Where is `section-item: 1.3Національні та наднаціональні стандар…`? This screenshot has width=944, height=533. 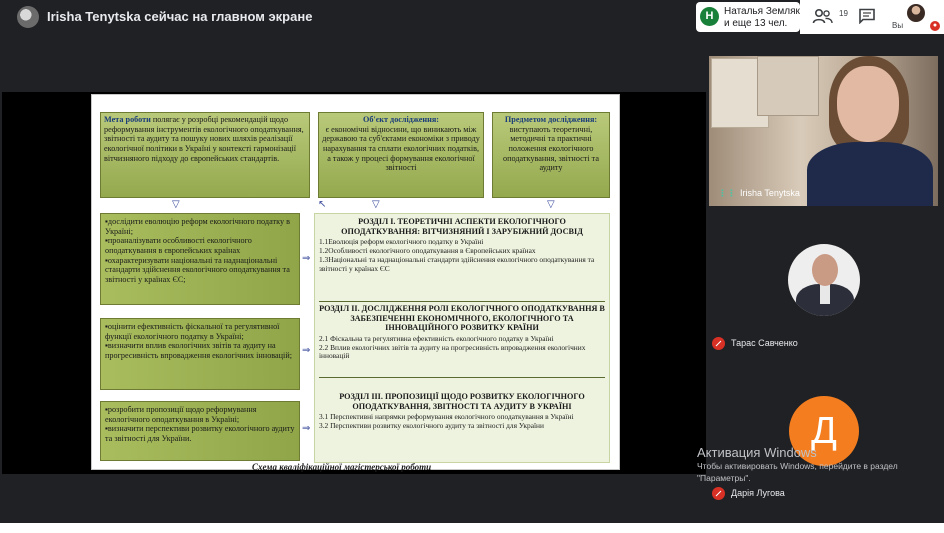
section-item: 1.3Національні та наднаціональні стандар… is located at coordinates (457, 263).